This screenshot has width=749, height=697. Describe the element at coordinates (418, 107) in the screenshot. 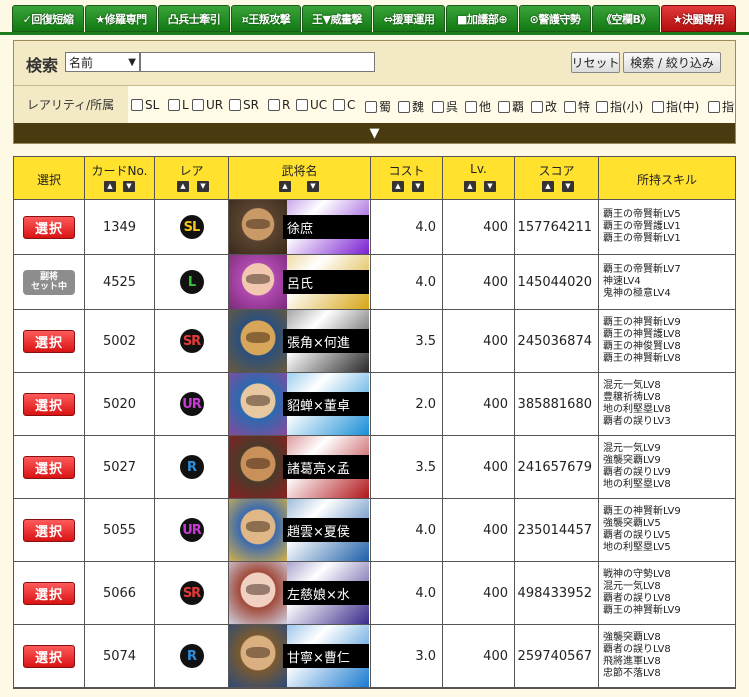

I see `filter-checkbox-label: 魏` at that location.